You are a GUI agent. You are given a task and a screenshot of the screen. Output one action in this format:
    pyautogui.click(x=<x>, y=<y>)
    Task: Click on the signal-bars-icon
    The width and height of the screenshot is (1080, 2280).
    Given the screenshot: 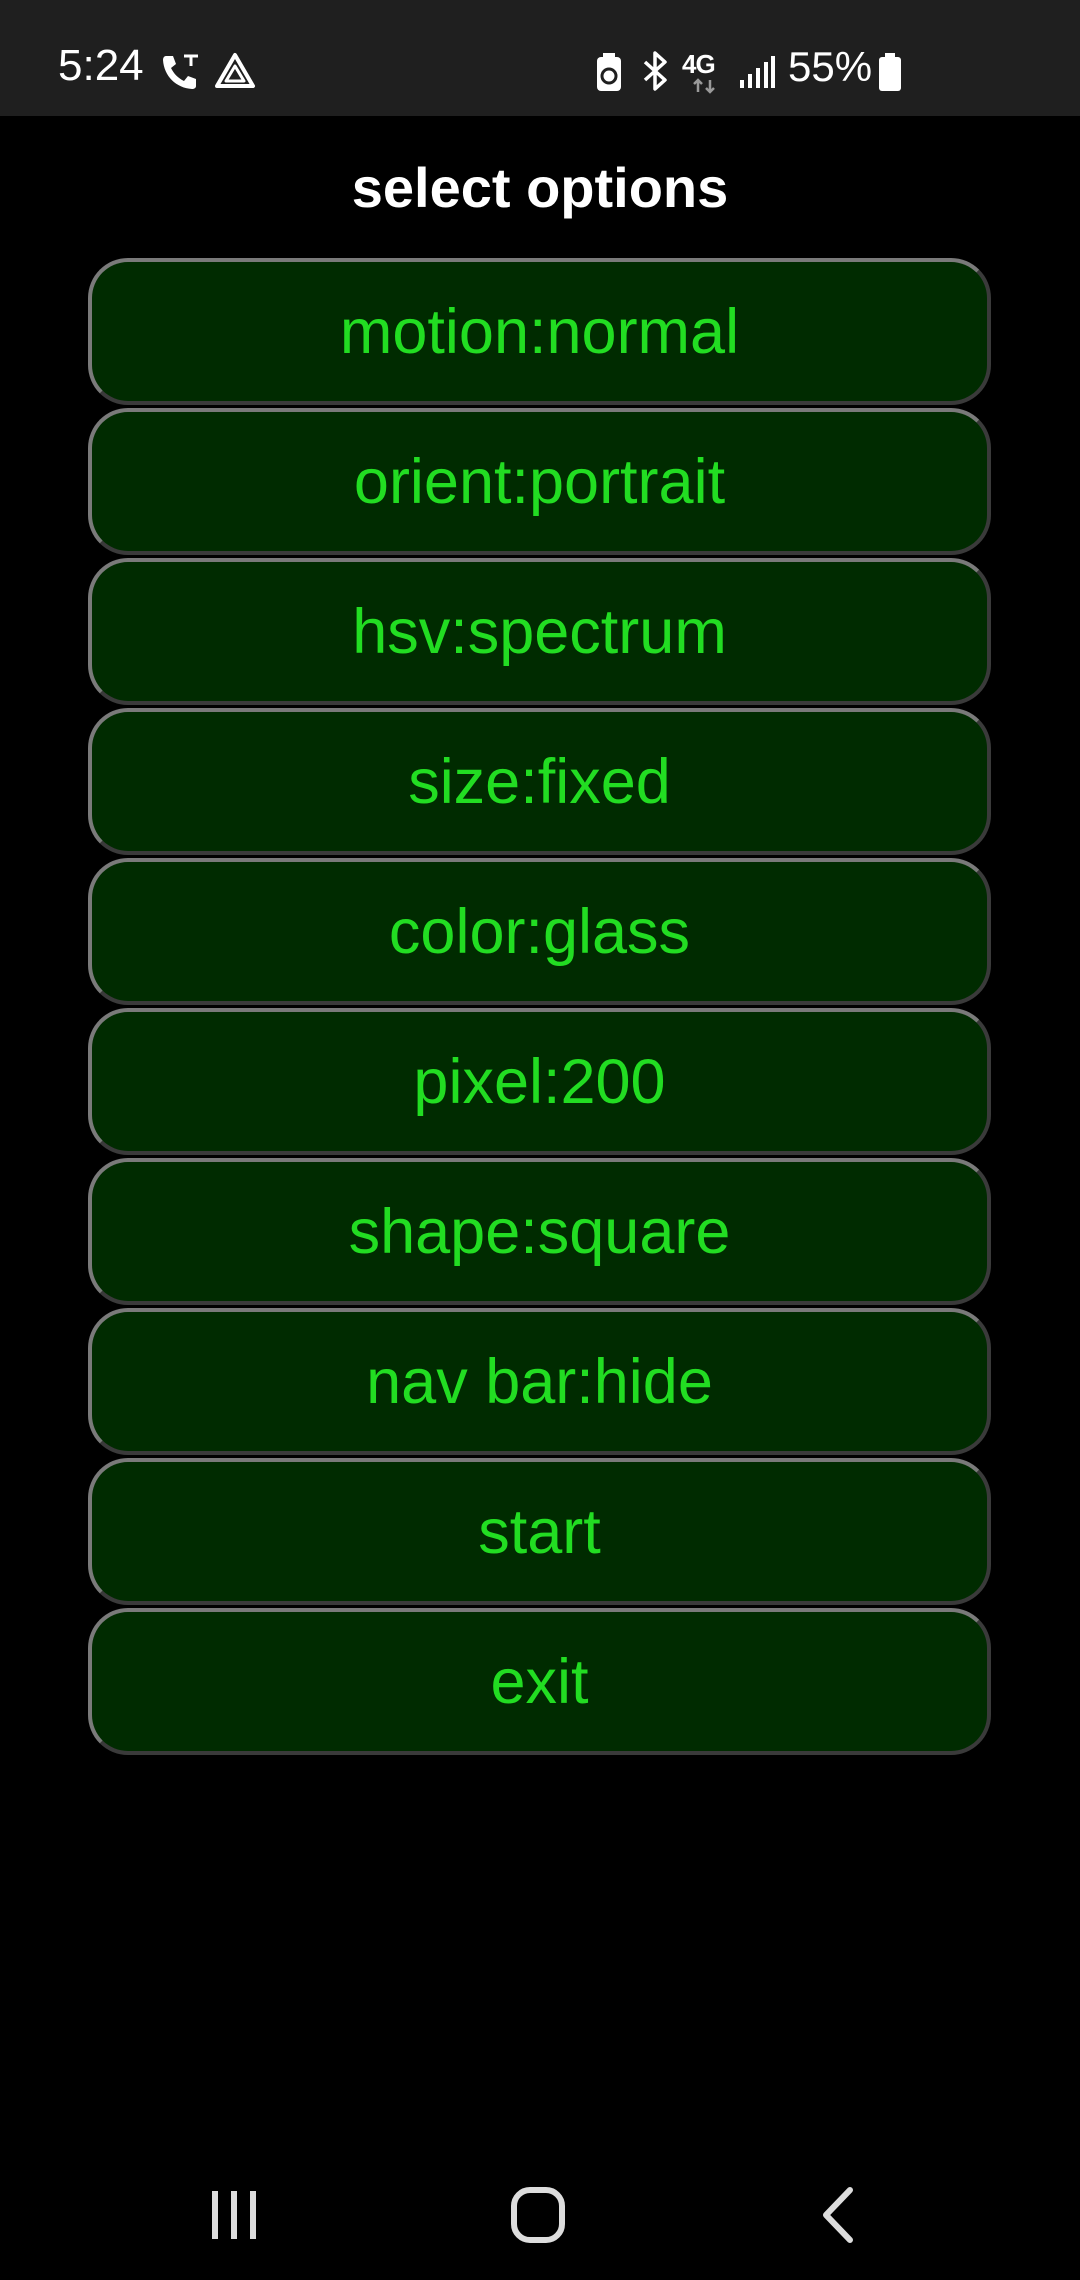 What is the action you would take?
    pyautogui.click(x=757, y=72)
    